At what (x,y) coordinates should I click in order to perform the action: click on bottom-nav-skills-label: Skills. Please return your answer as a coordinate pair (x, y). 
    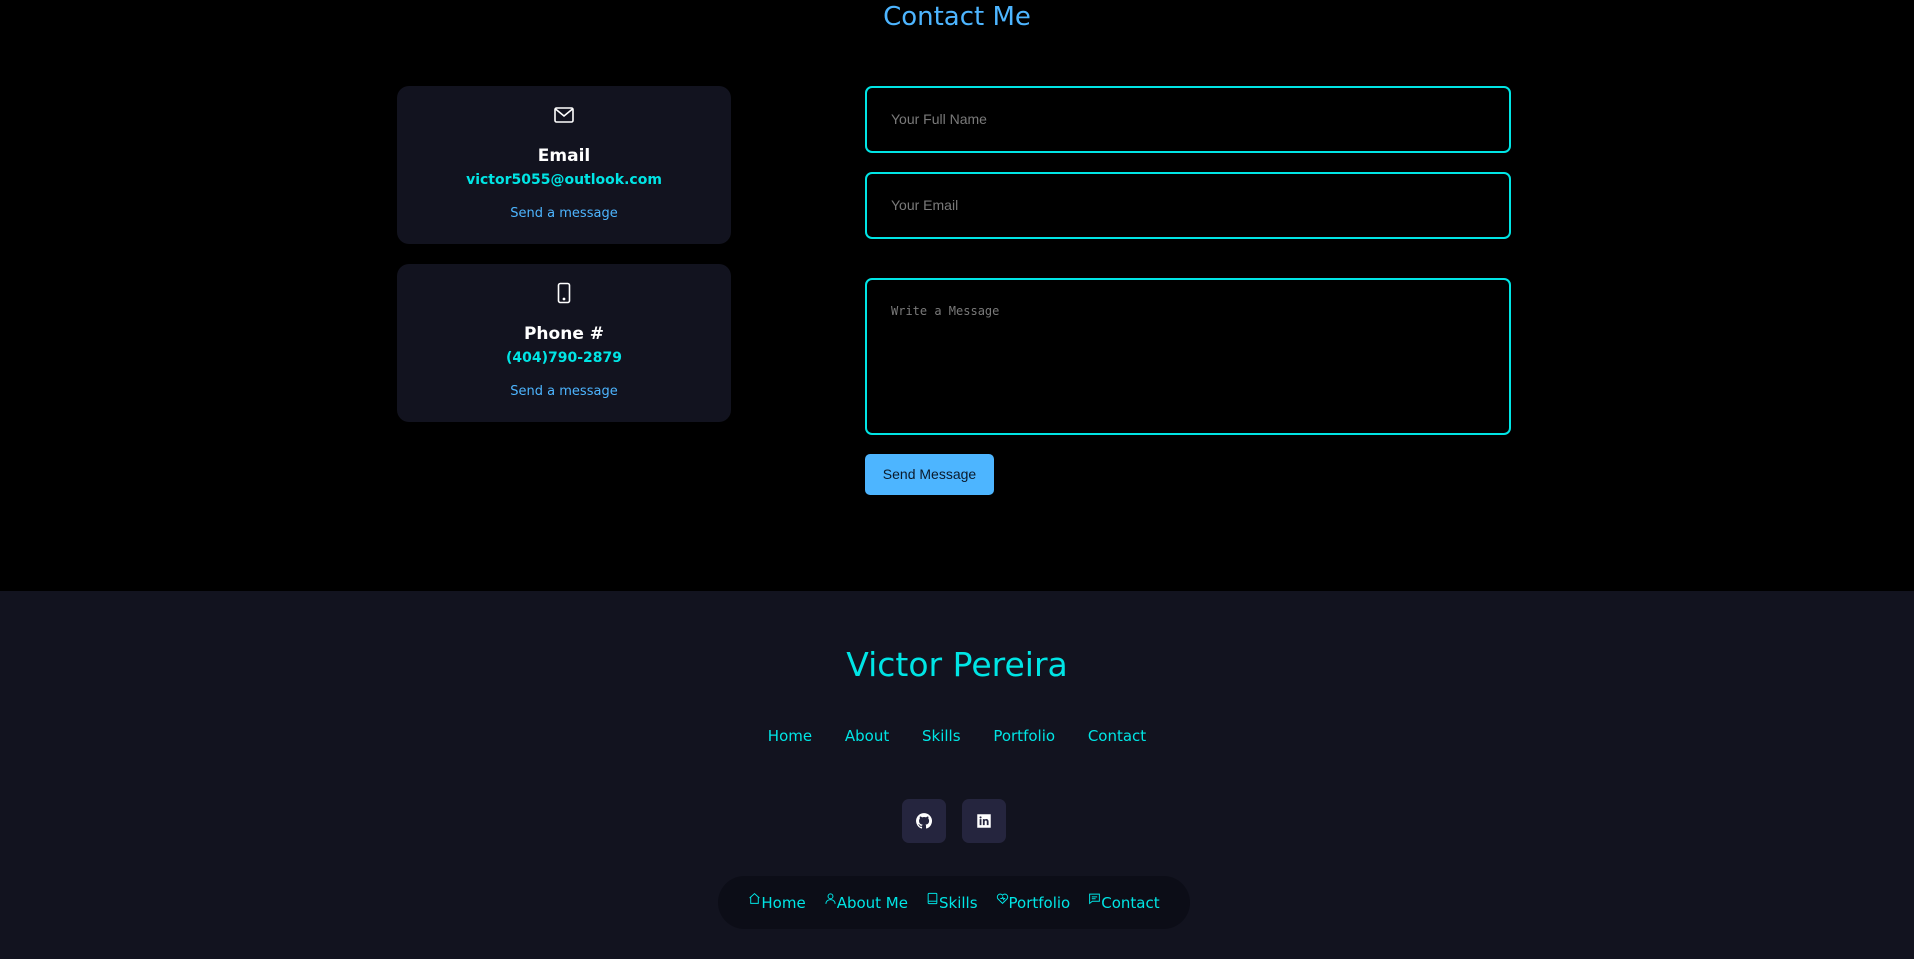
    Looking at the image, I should click on (958, 902).